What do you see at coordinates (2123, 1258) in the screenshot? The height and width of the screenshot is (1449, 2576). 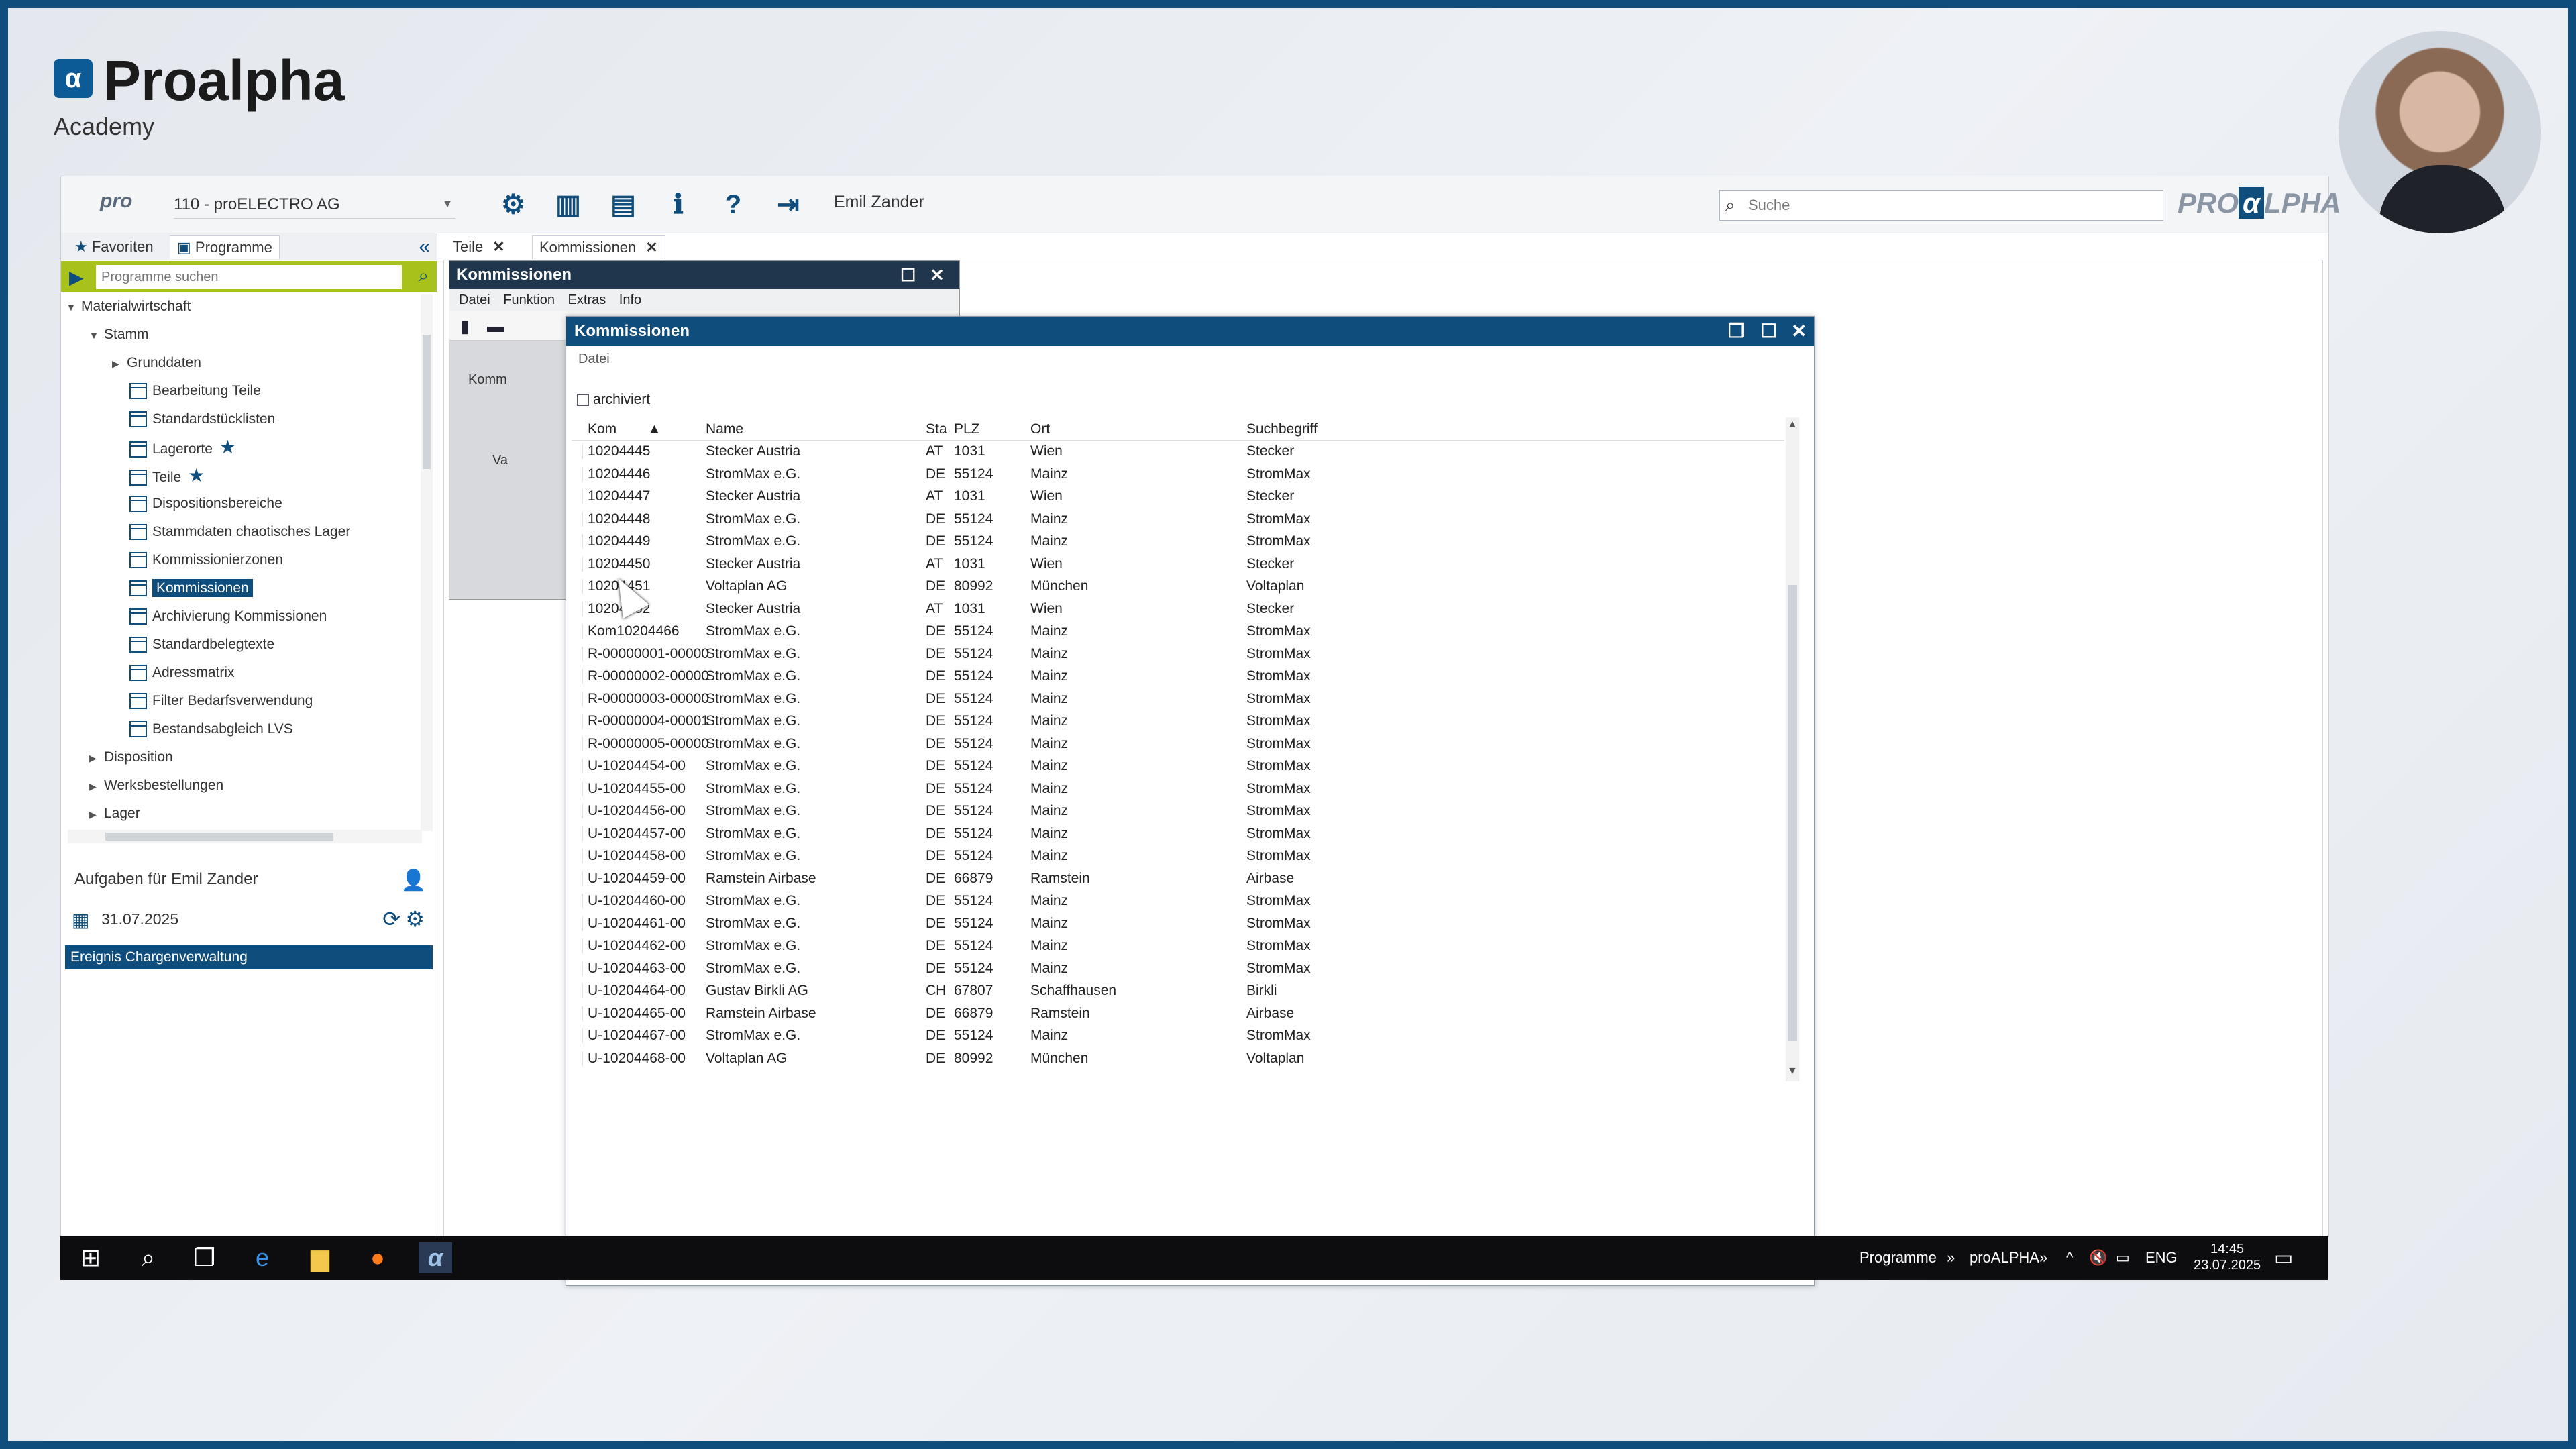 I see `network-icon: ▭` at bounding box center [2123, 1258].